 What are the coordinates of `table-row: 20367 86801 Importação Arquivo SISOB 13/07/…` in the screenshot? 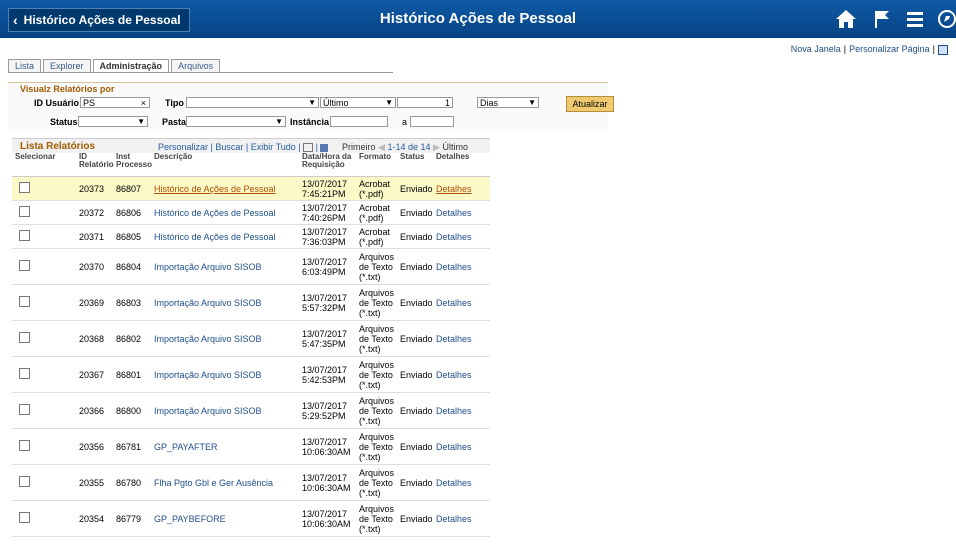 It's located at (251, 374).